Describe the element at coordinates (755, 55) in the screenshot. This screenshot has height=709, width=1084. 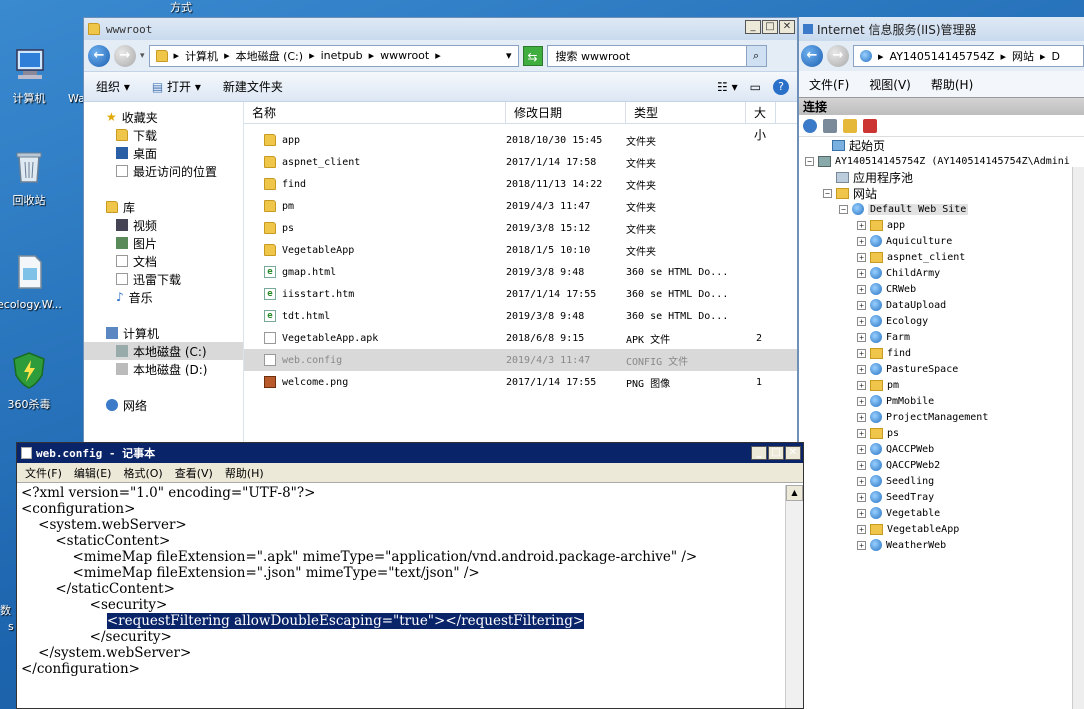
I see `search-icon: ⌕` at that location.